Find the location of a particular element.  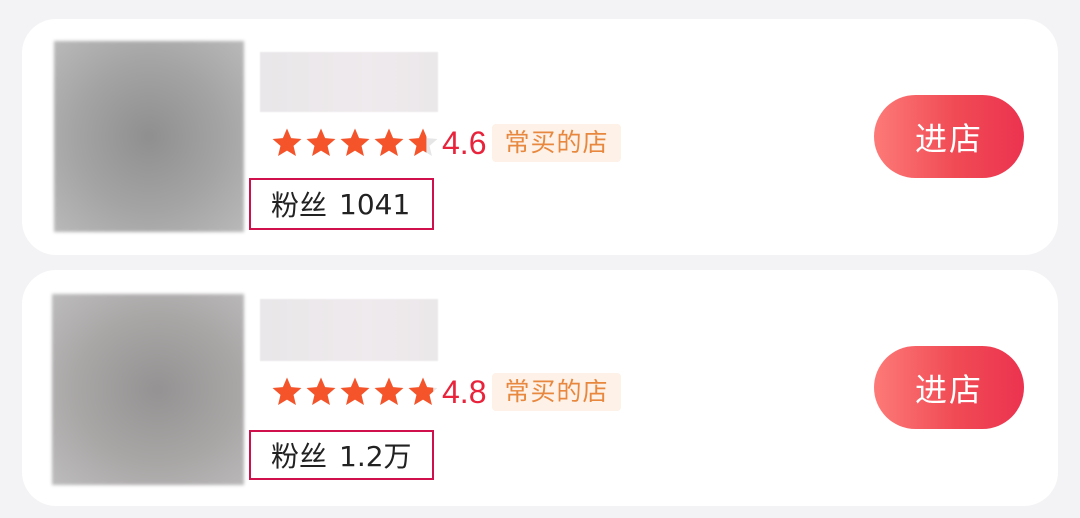

rating-score: 4.6 is located at coordinates (464, 143).